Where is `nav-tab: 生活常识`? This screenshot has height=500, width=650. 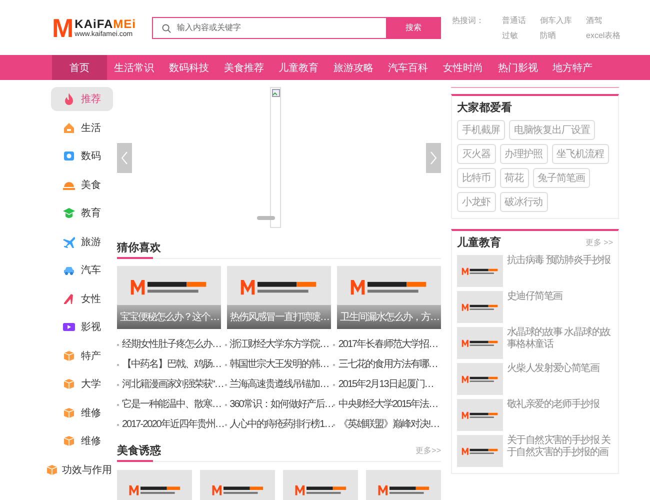
nav-tab: 生活常识 is located at coordinates (134, 67).